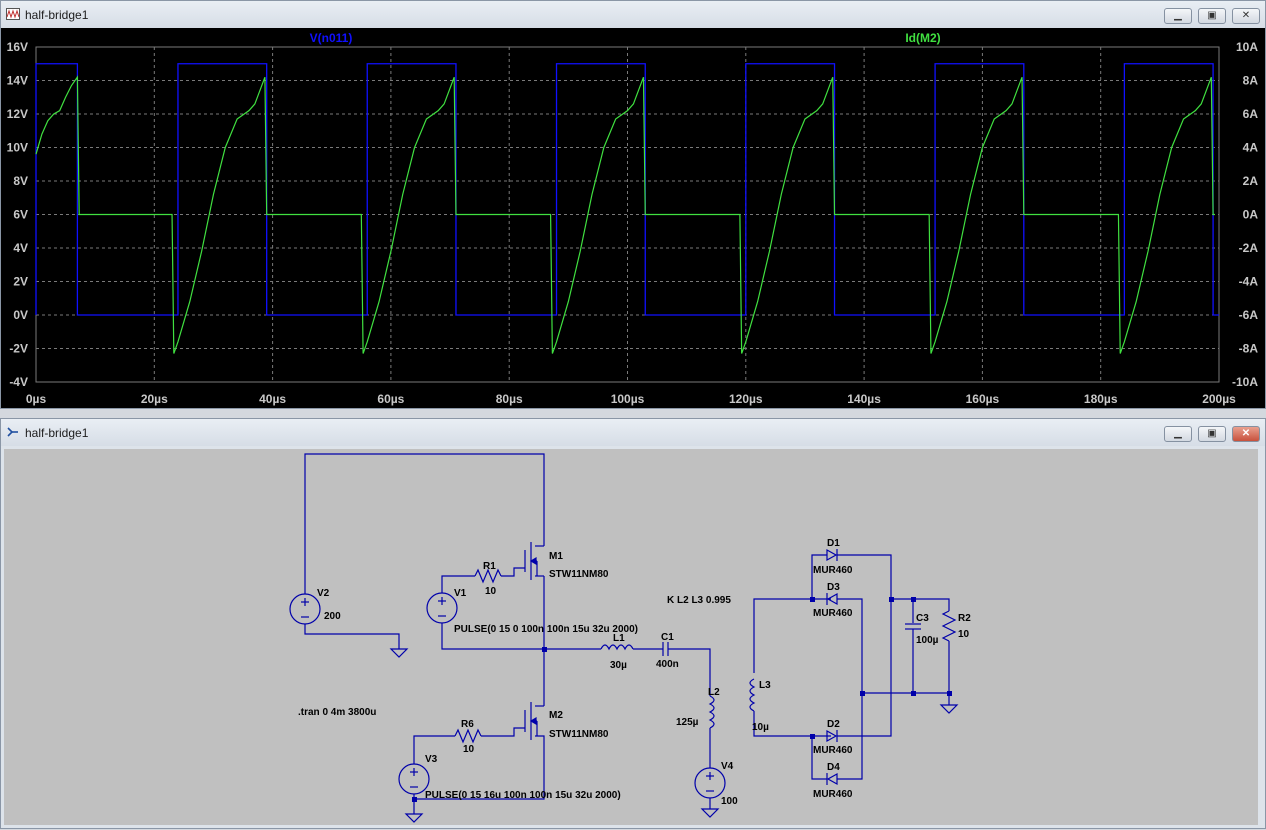 This screenshot has width=1266, height=830. What do you see at coordinates (1178, 434) in the screenshot?
I see `schematic-minimize-button: ▁` at bounding box center [1178, 434].